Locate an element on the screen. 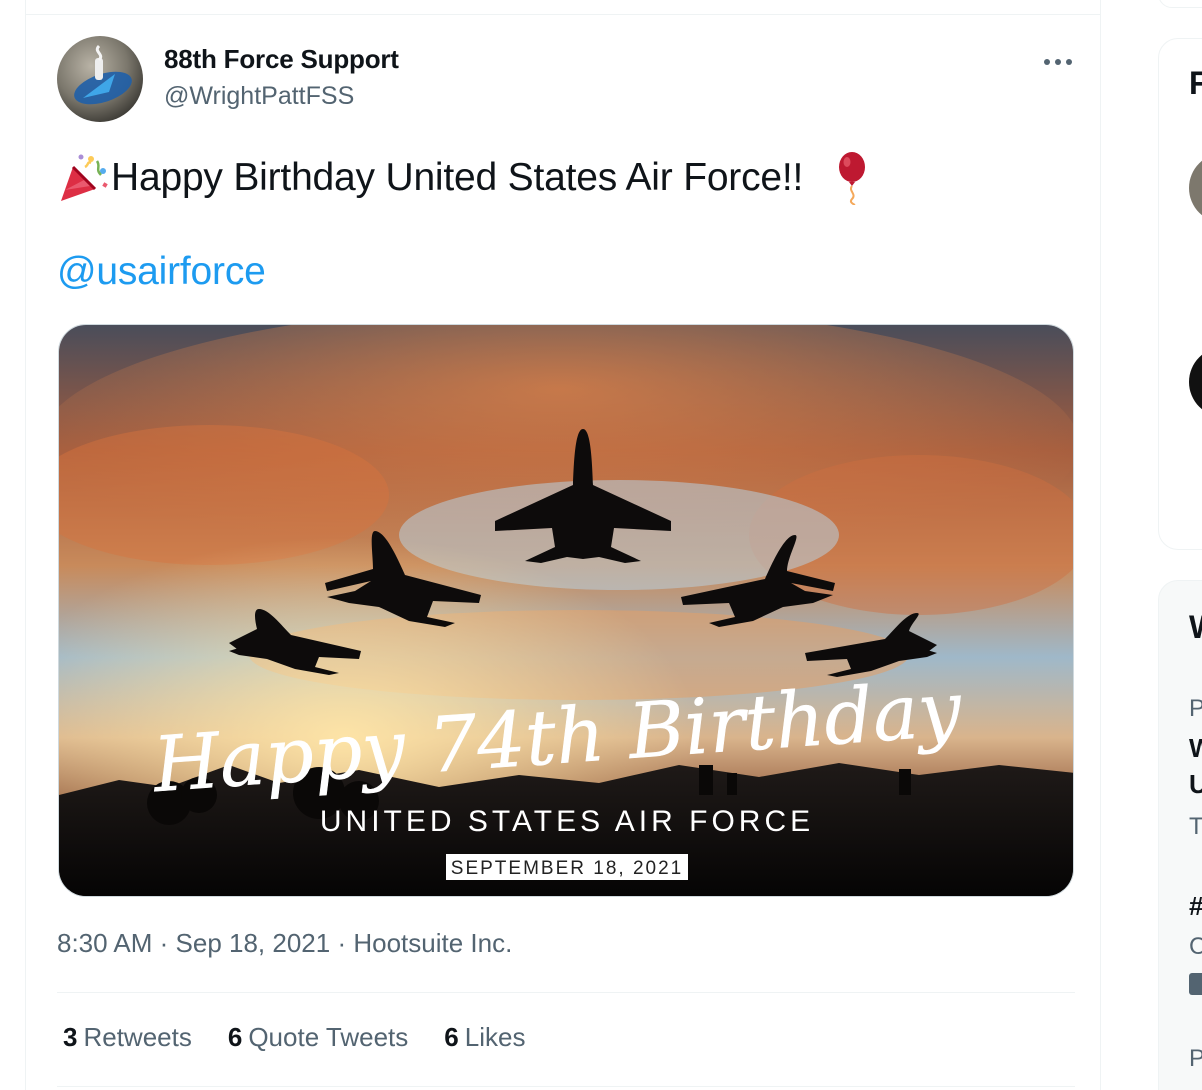 The image size is (1202, 1090). trend-title: W is located at coordinates (1195, 748).